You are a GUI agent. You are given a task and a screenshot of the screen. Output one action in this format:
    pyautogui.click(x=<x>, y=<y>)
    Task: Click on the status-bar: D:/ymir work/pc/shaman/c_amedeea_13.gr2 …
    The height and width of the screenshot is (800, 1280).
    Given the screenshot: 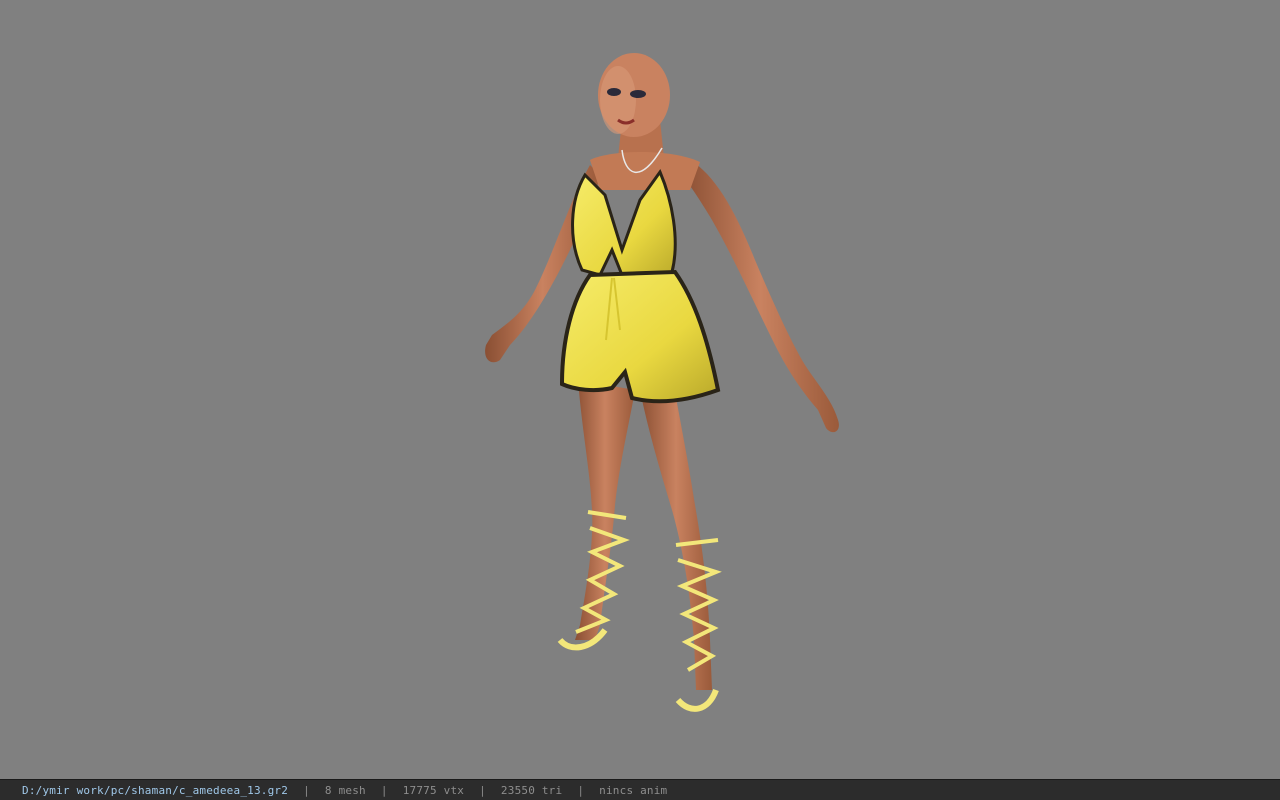 What is the action you would take?
    pyautogui.click(x=640, y=789)
    